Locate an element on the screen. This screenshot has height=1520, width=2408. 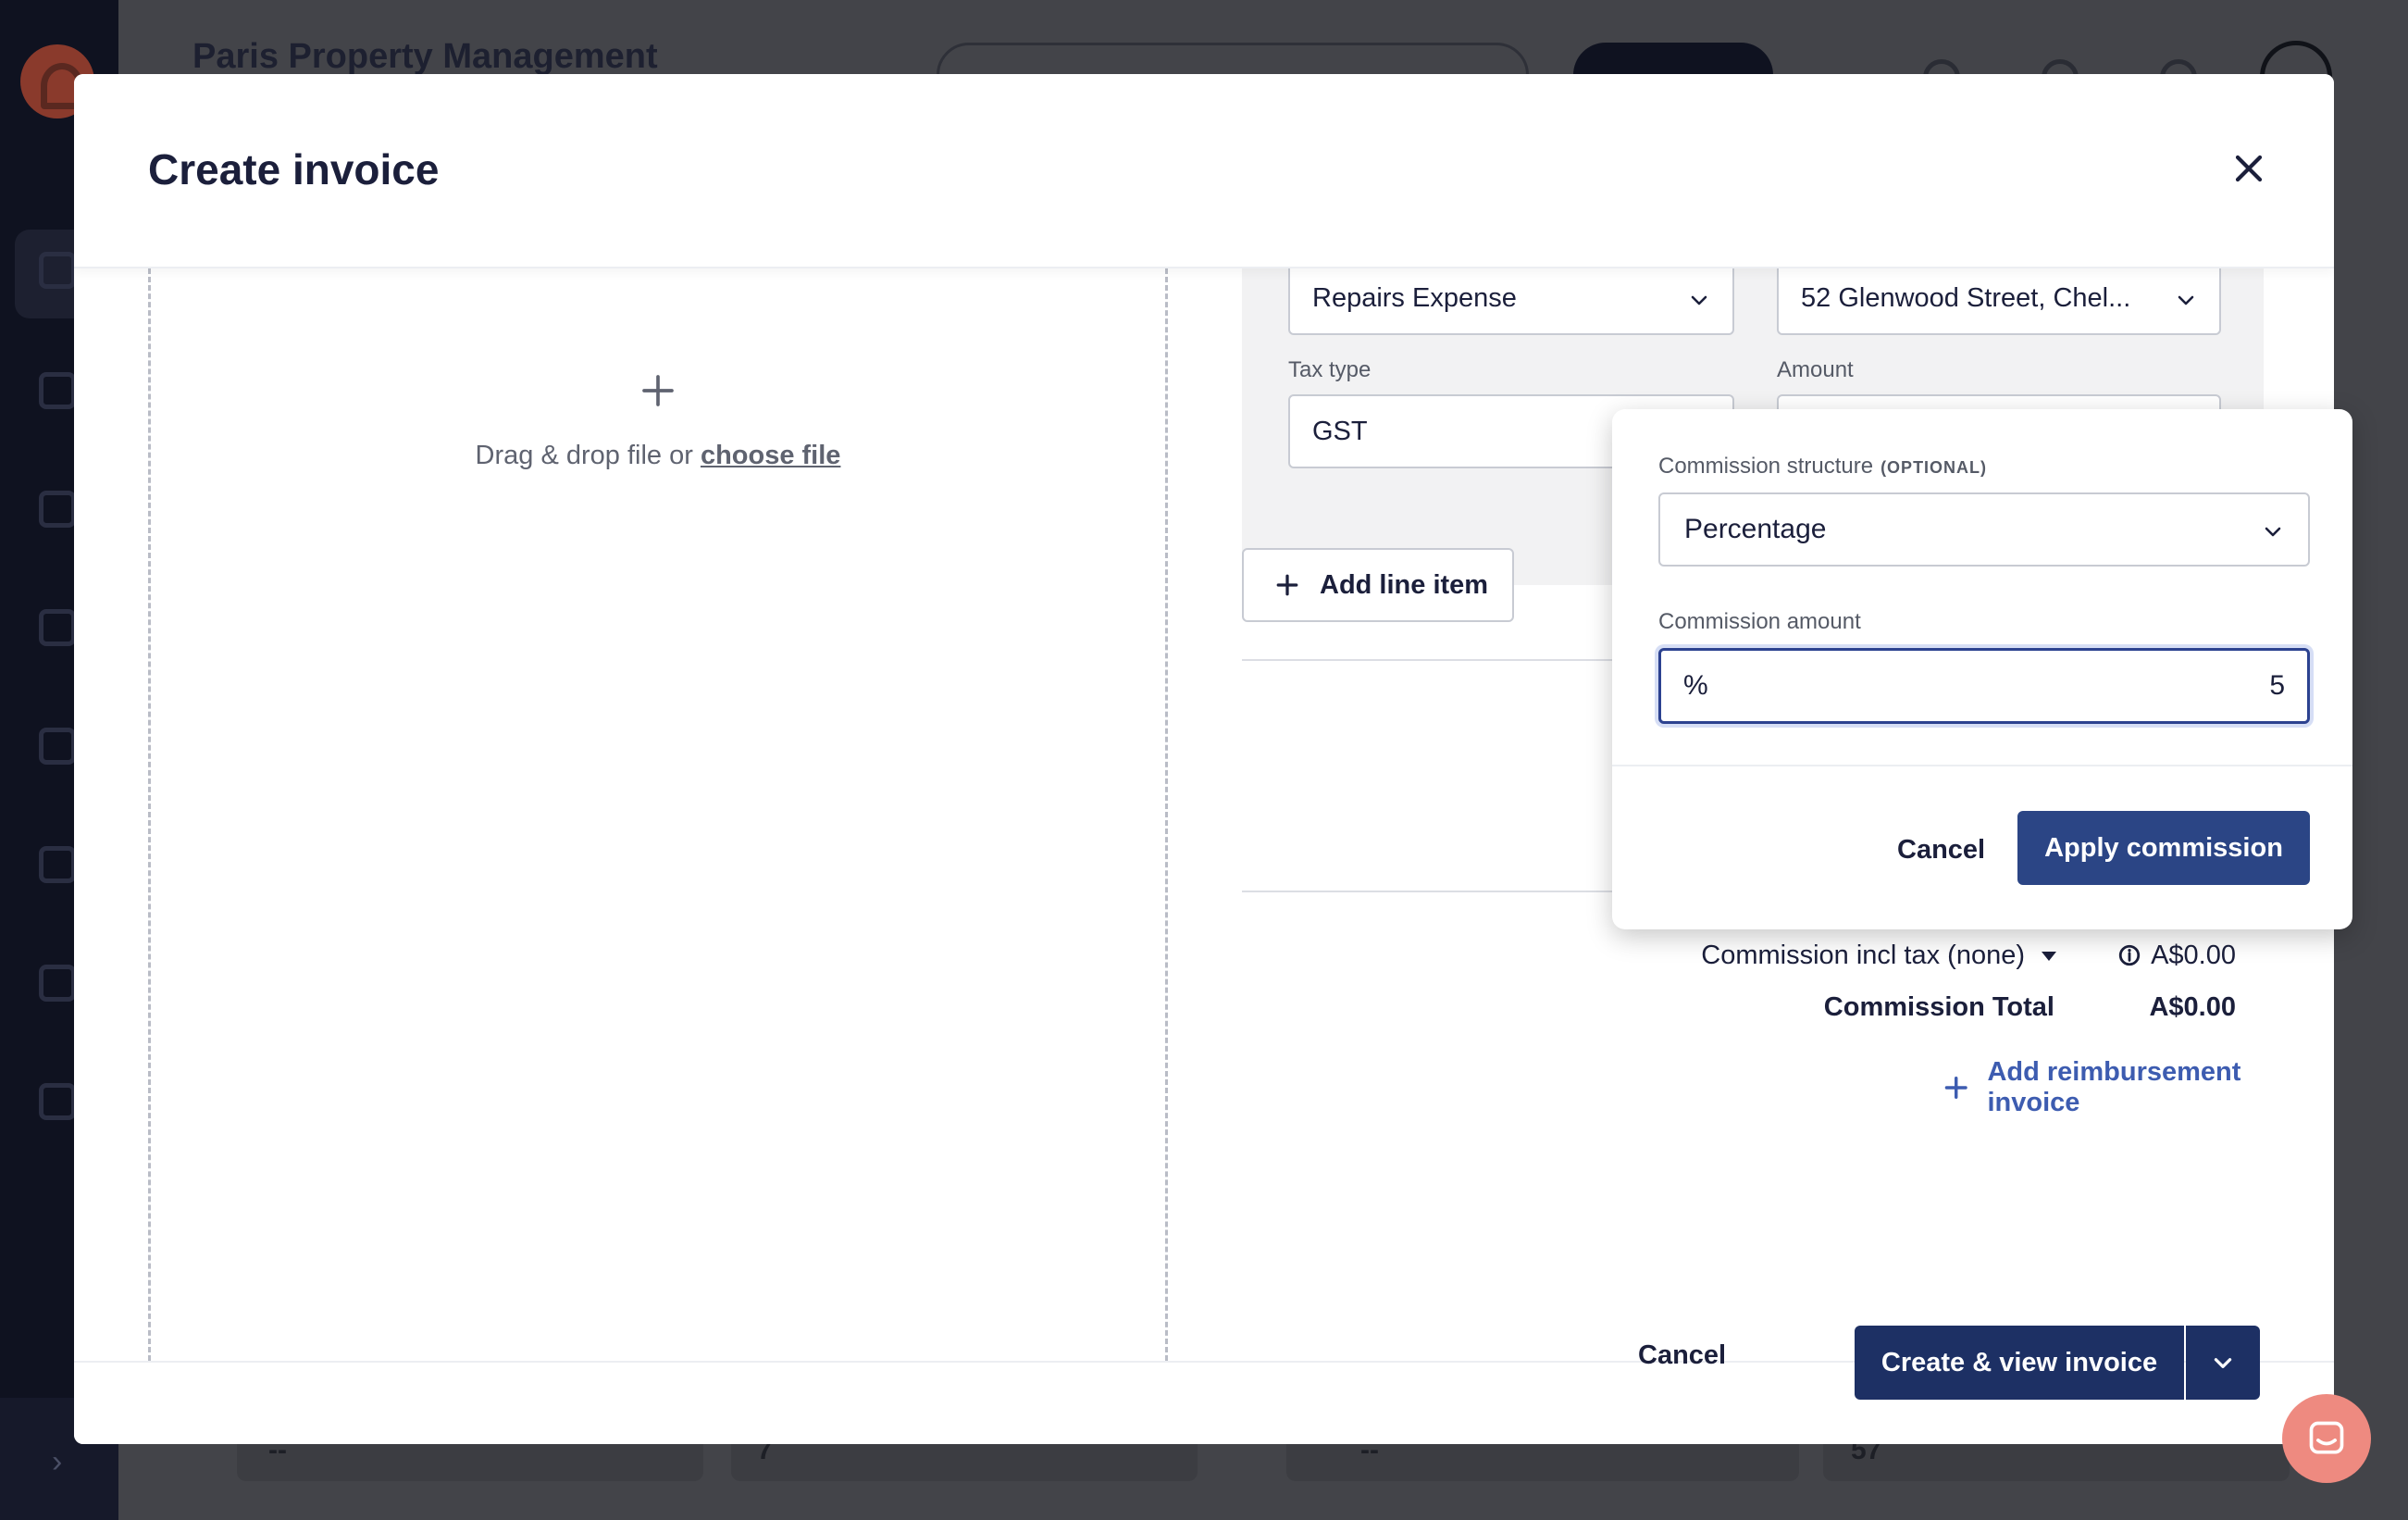
mail-icon is located at coordinates (57, 746).